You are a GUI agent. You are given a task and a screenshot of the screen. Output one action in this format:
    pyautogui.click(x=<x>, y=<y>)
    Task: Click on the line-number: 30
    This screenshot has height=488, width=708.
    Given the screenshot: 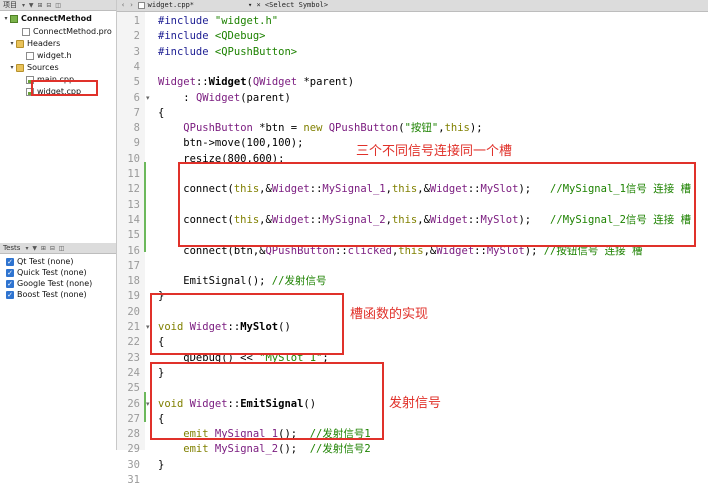 What is the action you would take?
    pyautogui.click(x=133, y=465)
    